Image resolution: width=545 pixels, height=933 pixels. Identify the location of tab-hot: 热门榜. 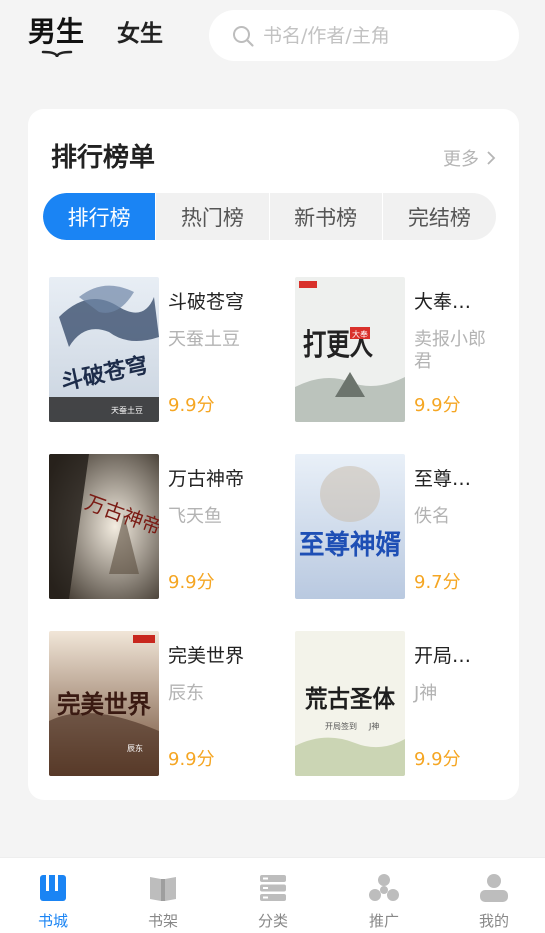
(213, 216).